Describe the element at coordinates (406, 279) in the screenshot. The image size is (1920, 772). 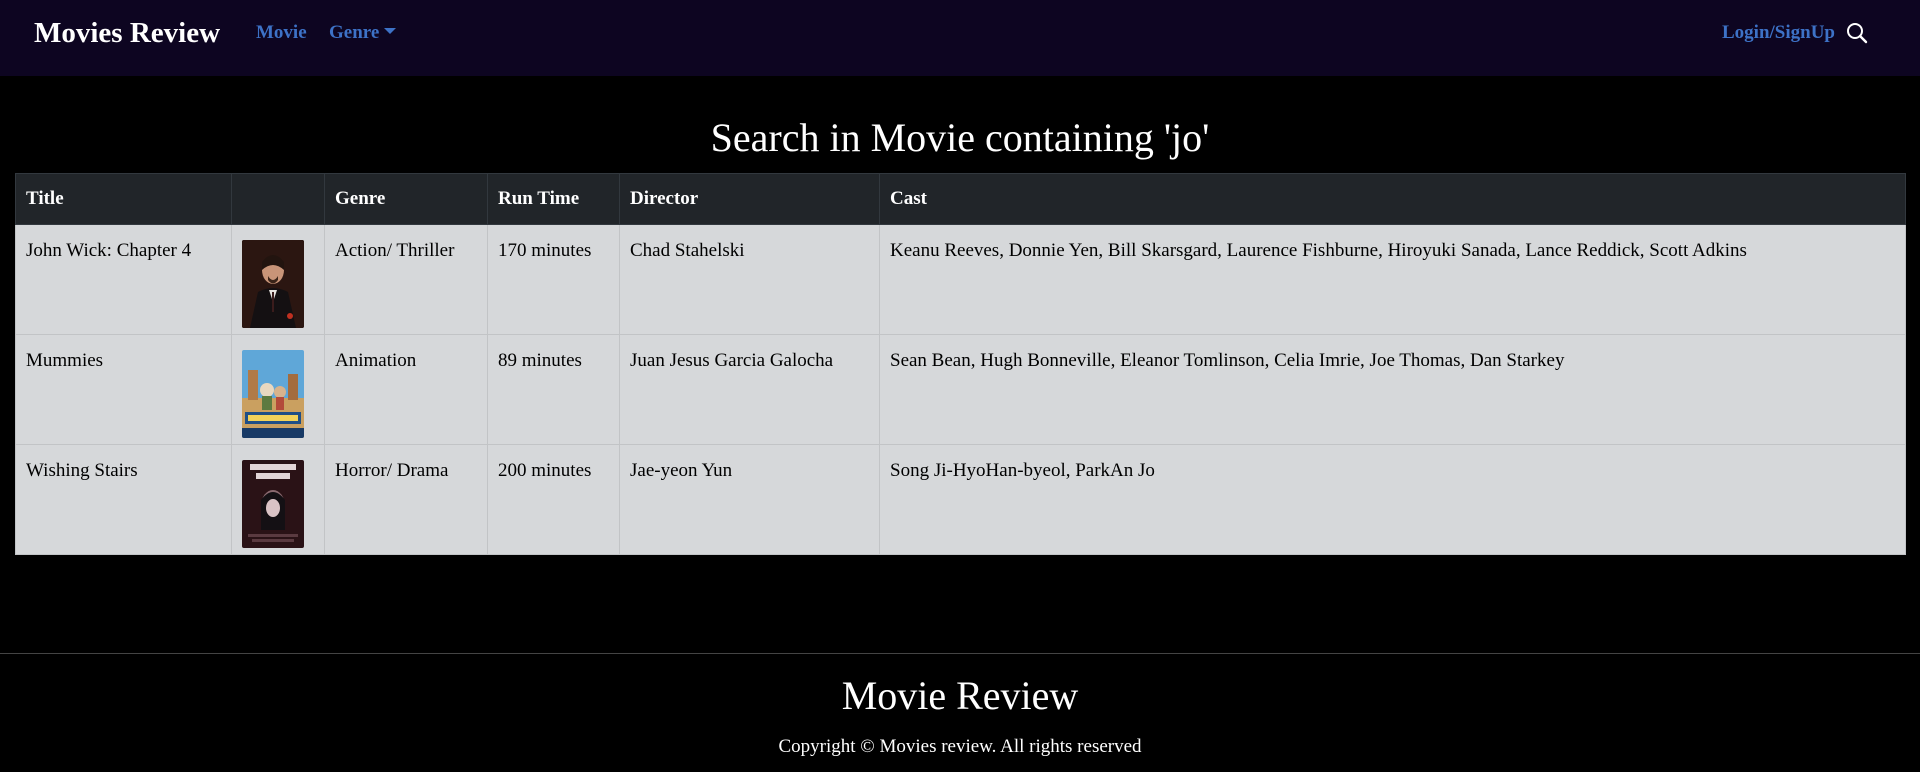
I see `cell-genre: Action/ Thriller` at that location.